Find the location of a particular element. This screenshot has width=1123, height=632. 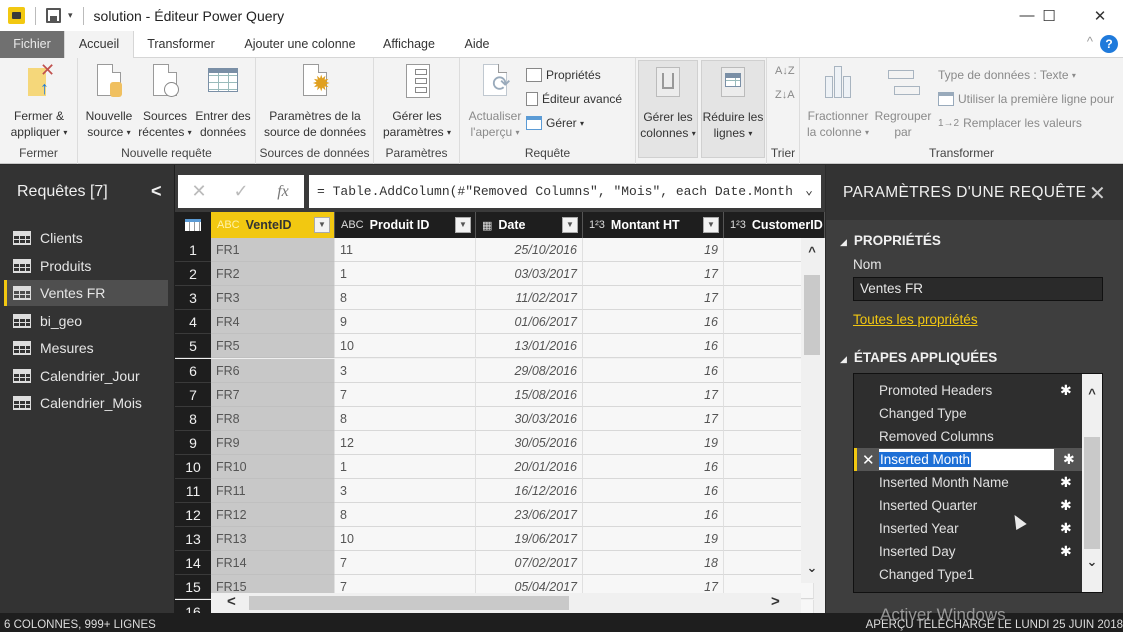

row-number: 8 is located at coordinates (193, 418).